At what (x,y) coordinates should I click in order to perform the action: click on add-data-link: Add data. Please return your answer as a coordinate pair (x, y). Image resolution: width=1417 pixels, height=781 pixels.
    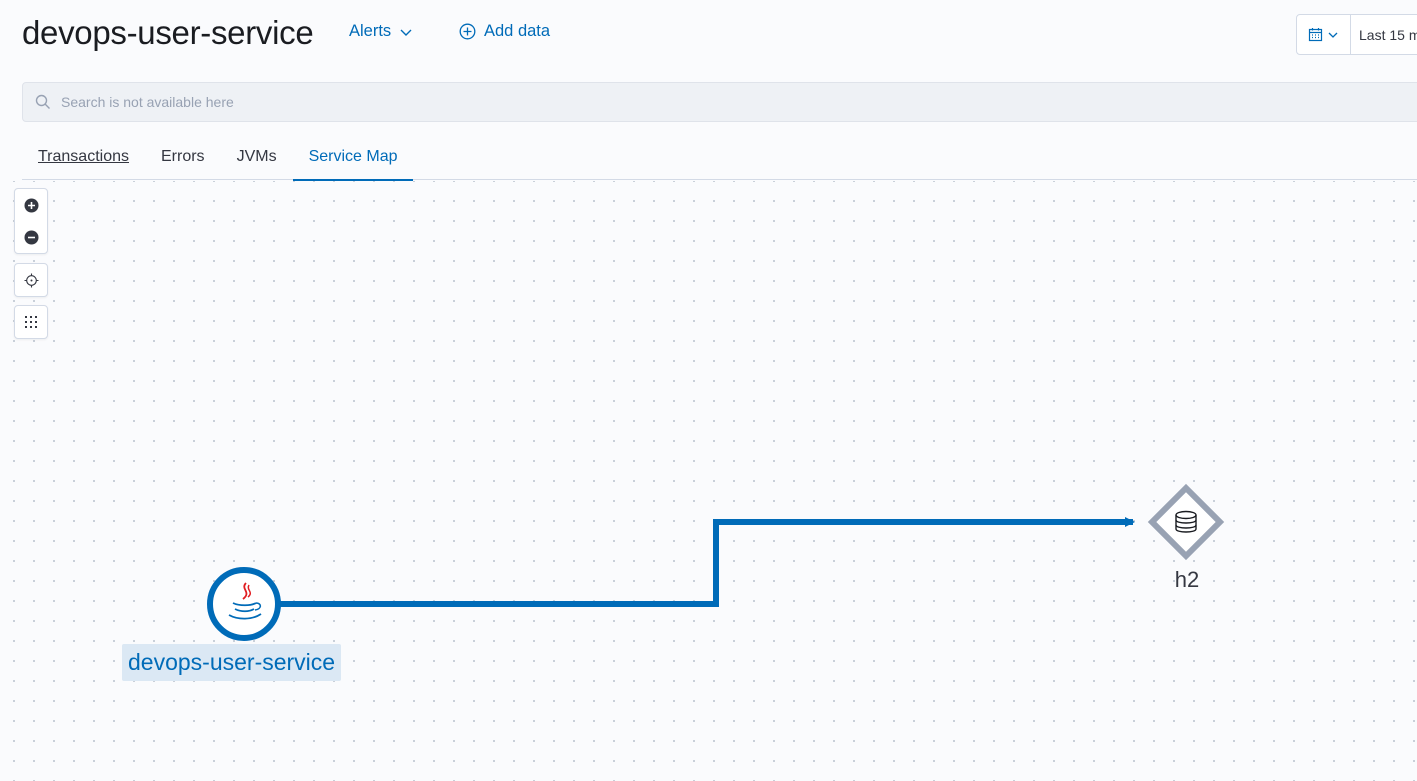
    Looking at the image, I should click on (504, 31).